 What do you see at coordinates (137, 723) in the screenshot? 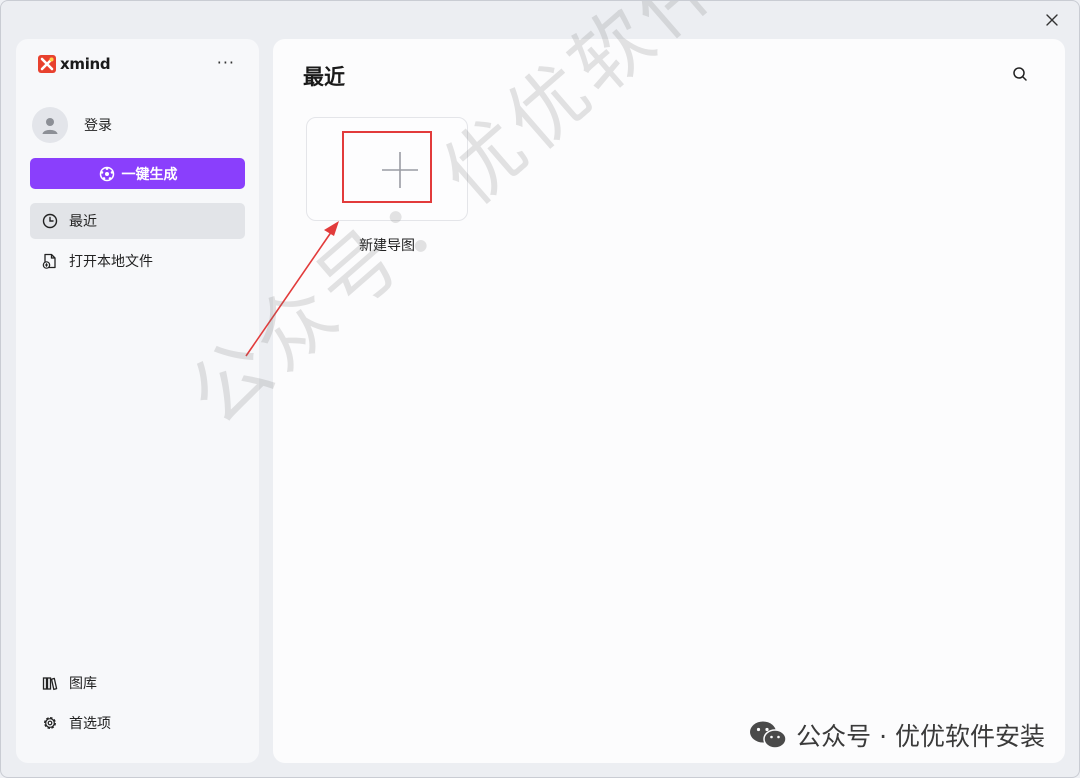
I see `sidebar-item-preferences: 首选项` at bounding box center [137, 723].